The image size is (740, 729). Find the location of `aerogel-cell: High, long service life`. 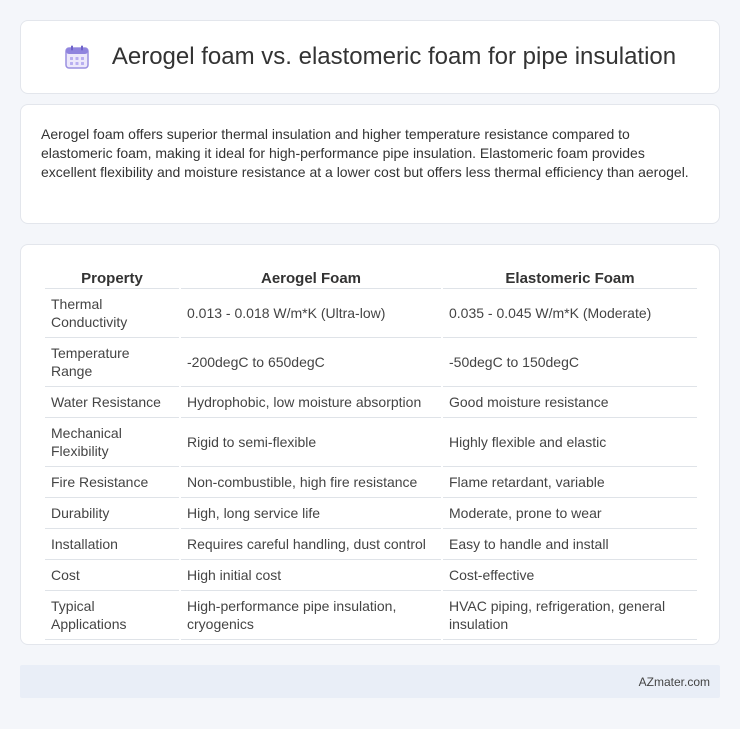

aerogel-cell: High, long service life is located at coordinates (311, 513).